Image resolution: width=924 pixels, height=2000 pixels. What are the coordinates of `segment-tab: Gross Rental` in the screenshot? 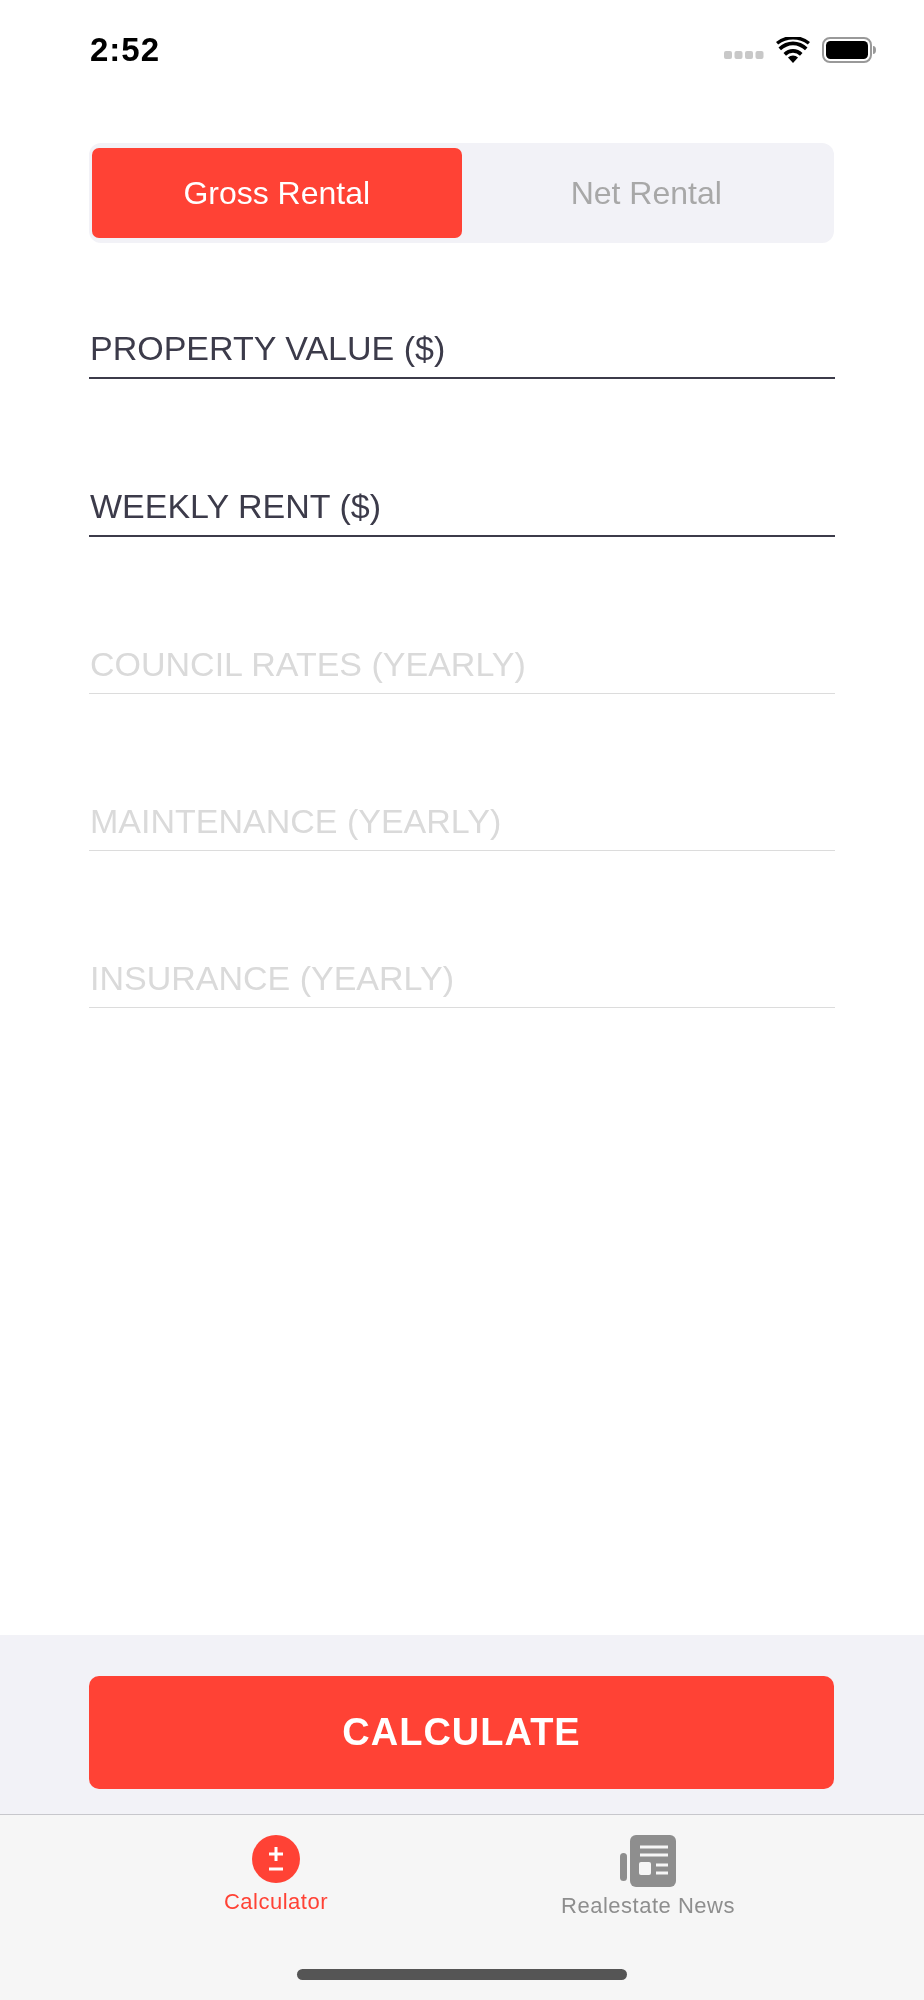 It's located at (277, 193).